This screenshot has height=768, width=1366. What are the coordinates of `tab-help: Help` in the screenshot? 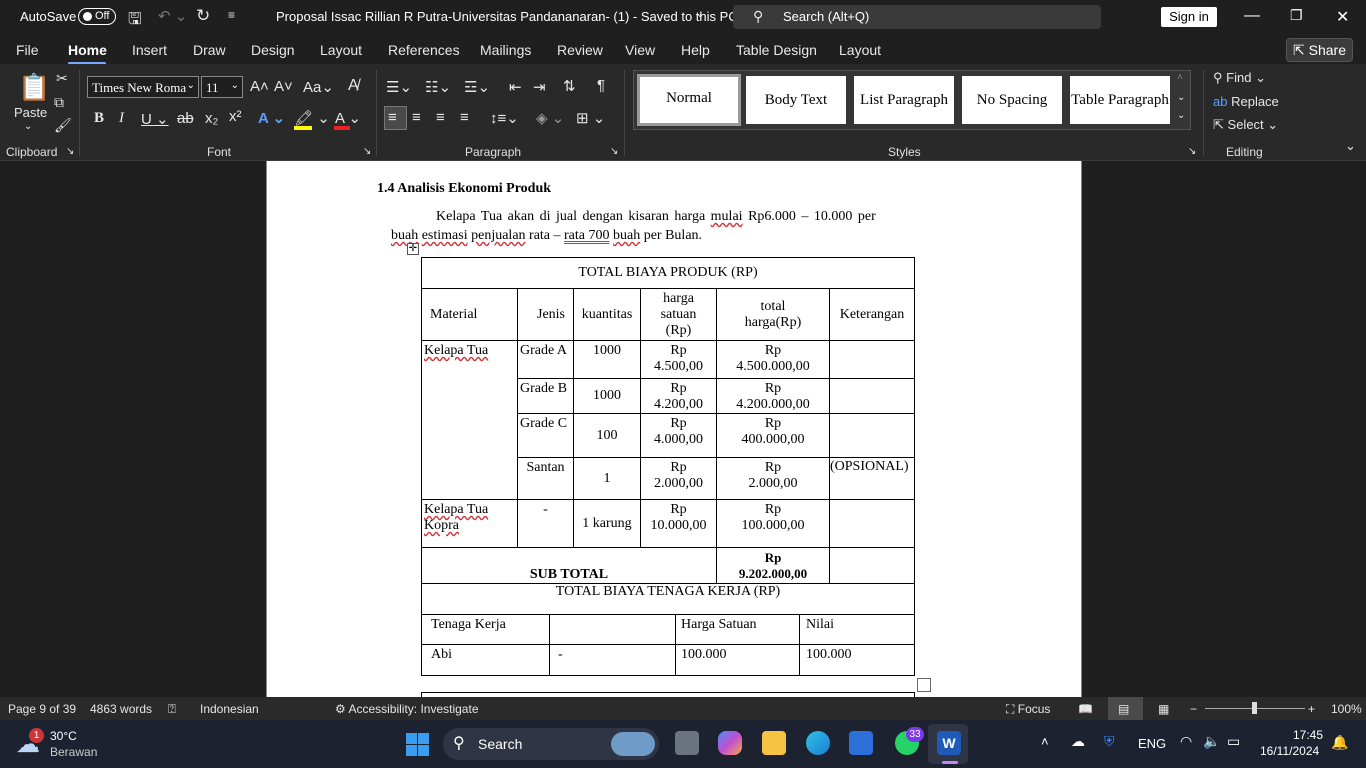 It's located at (695, 50).